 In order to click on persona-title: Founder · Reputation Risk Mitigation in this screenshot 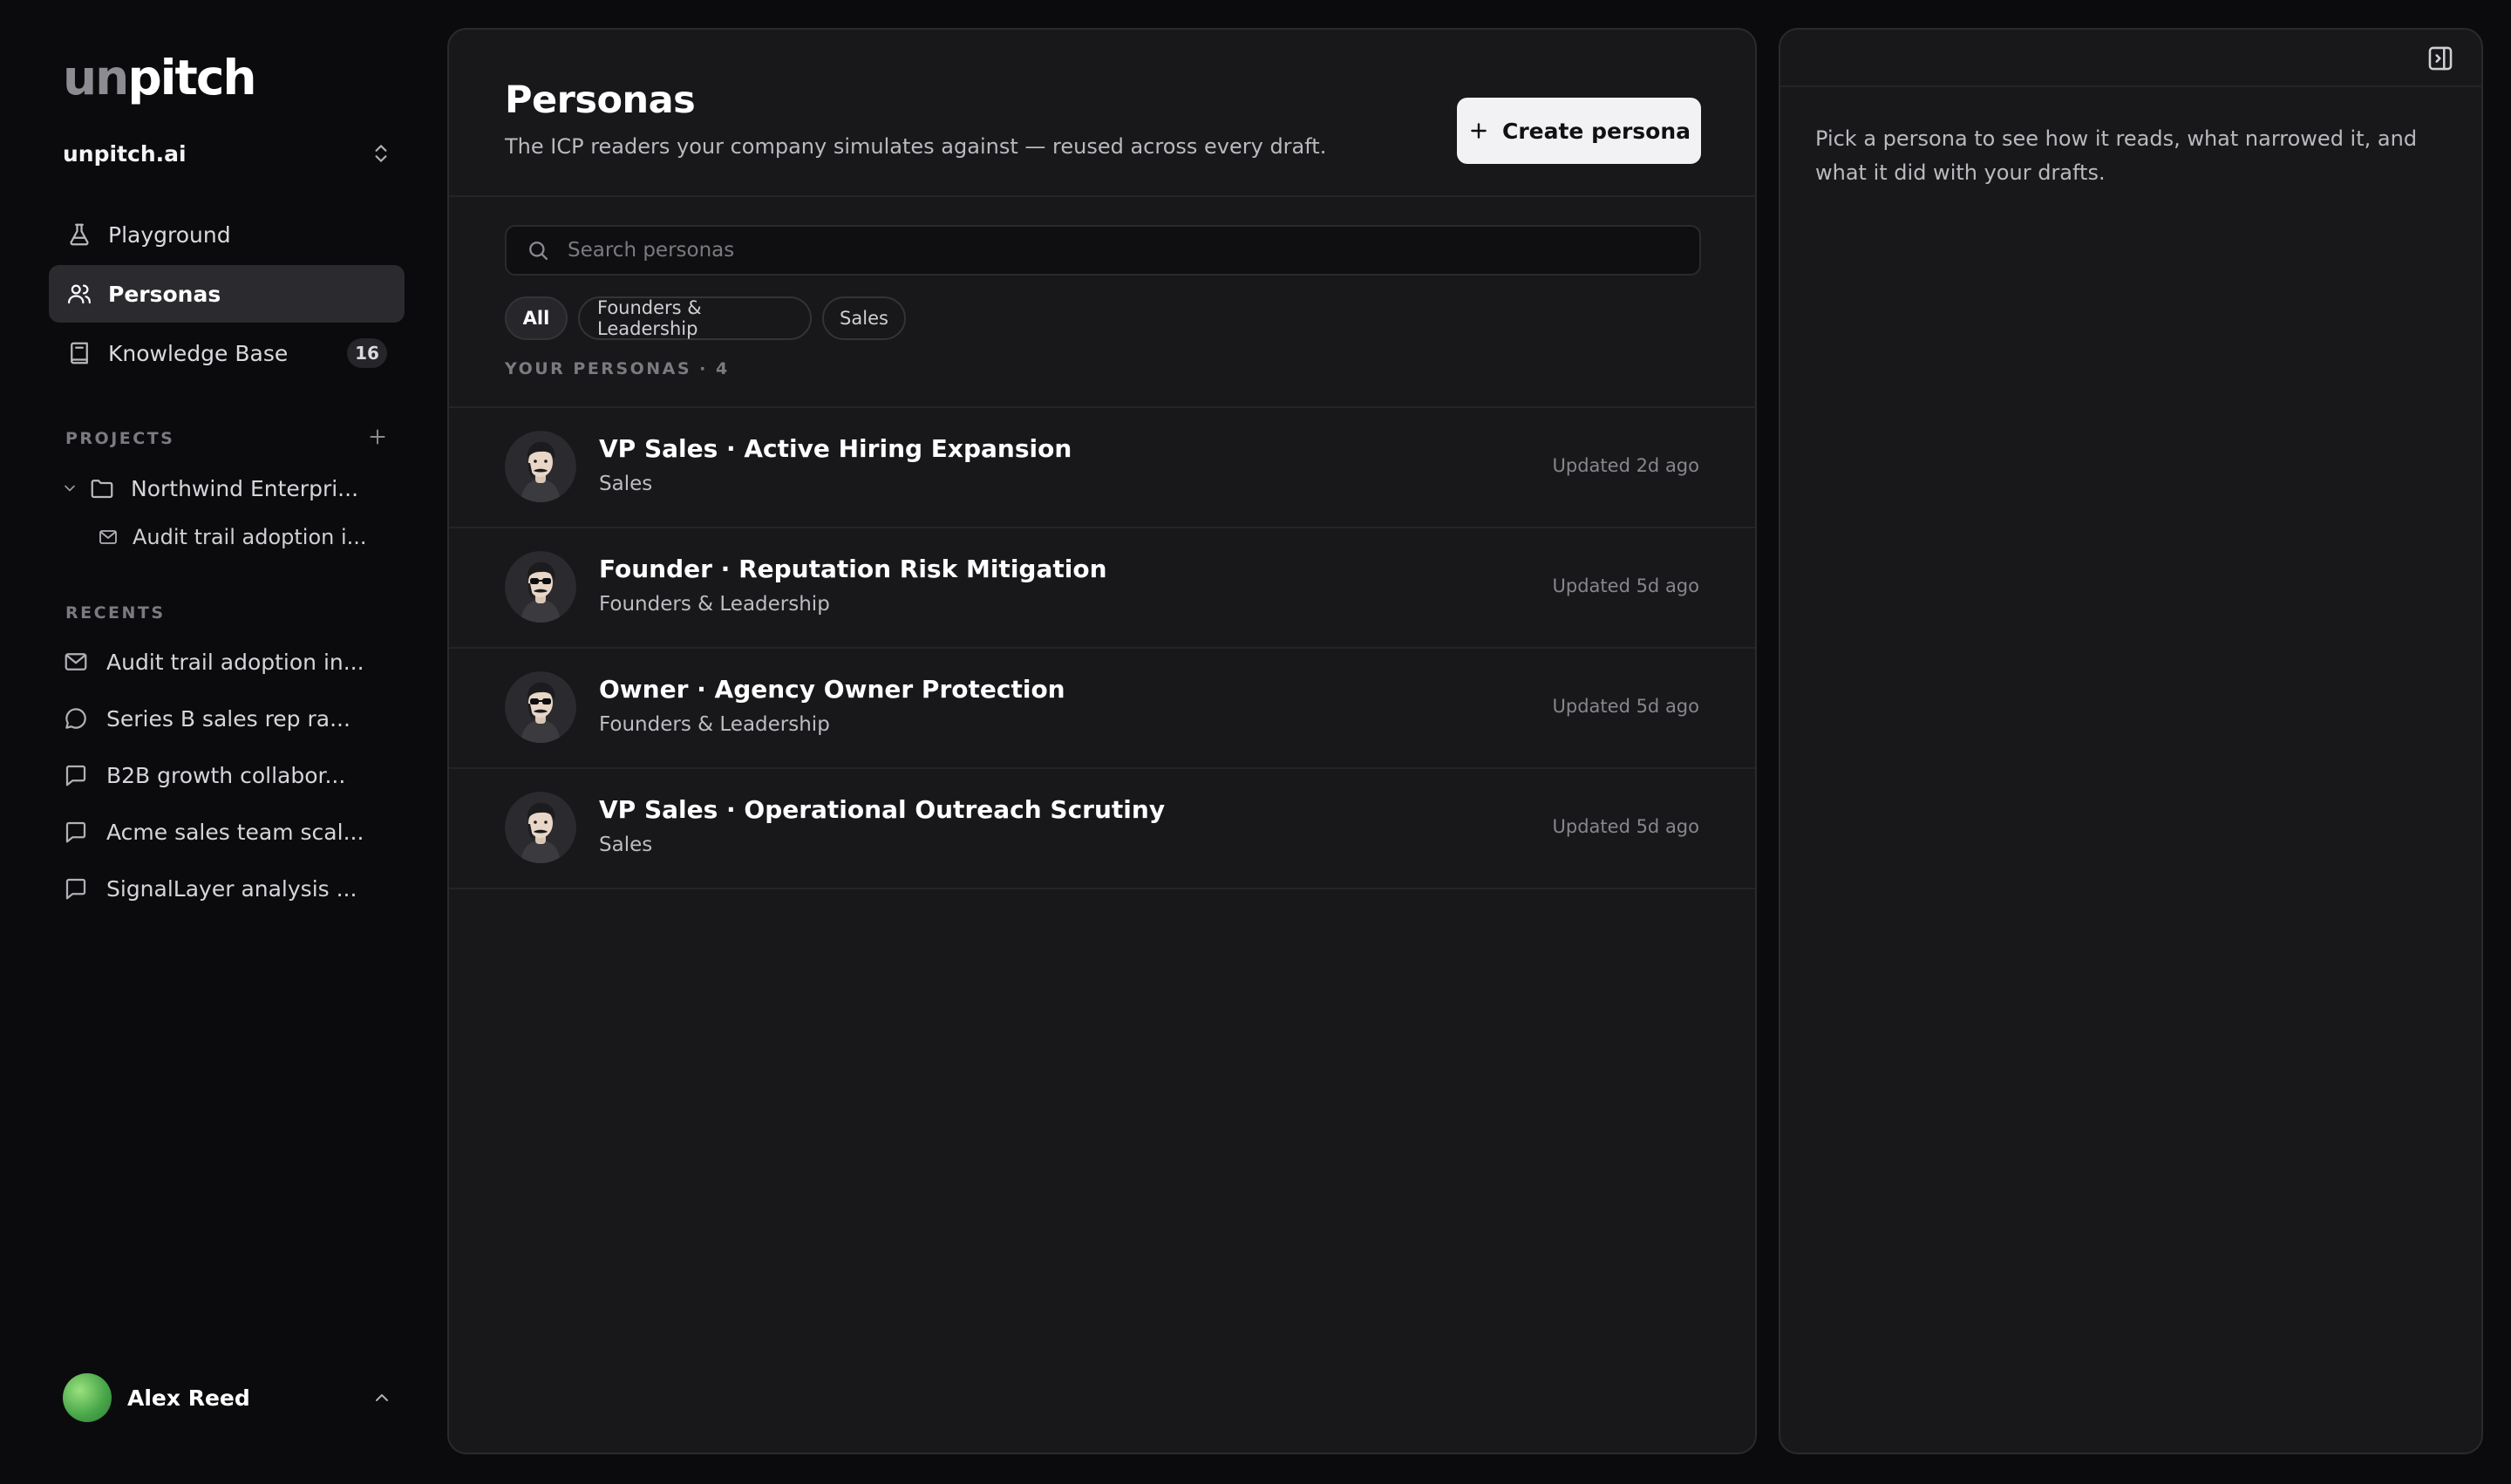, I will do `click(853, 569)`.